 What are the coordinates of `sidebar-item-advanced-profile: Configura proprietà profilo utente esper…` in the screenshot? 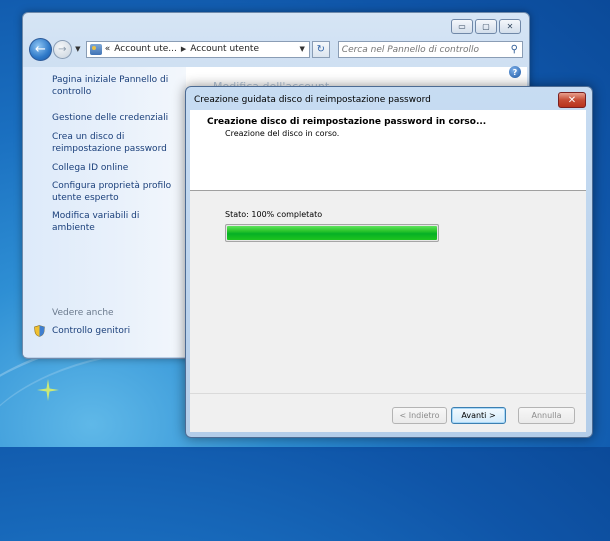 It's located at (117, 192).